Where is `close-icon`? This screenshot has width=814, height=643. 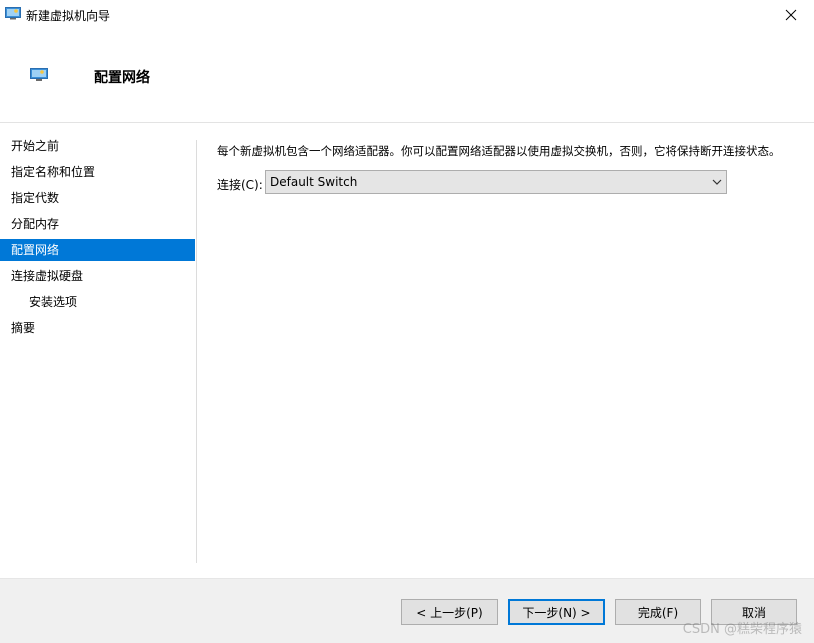 close-icon is located at coordinates (791, 15).